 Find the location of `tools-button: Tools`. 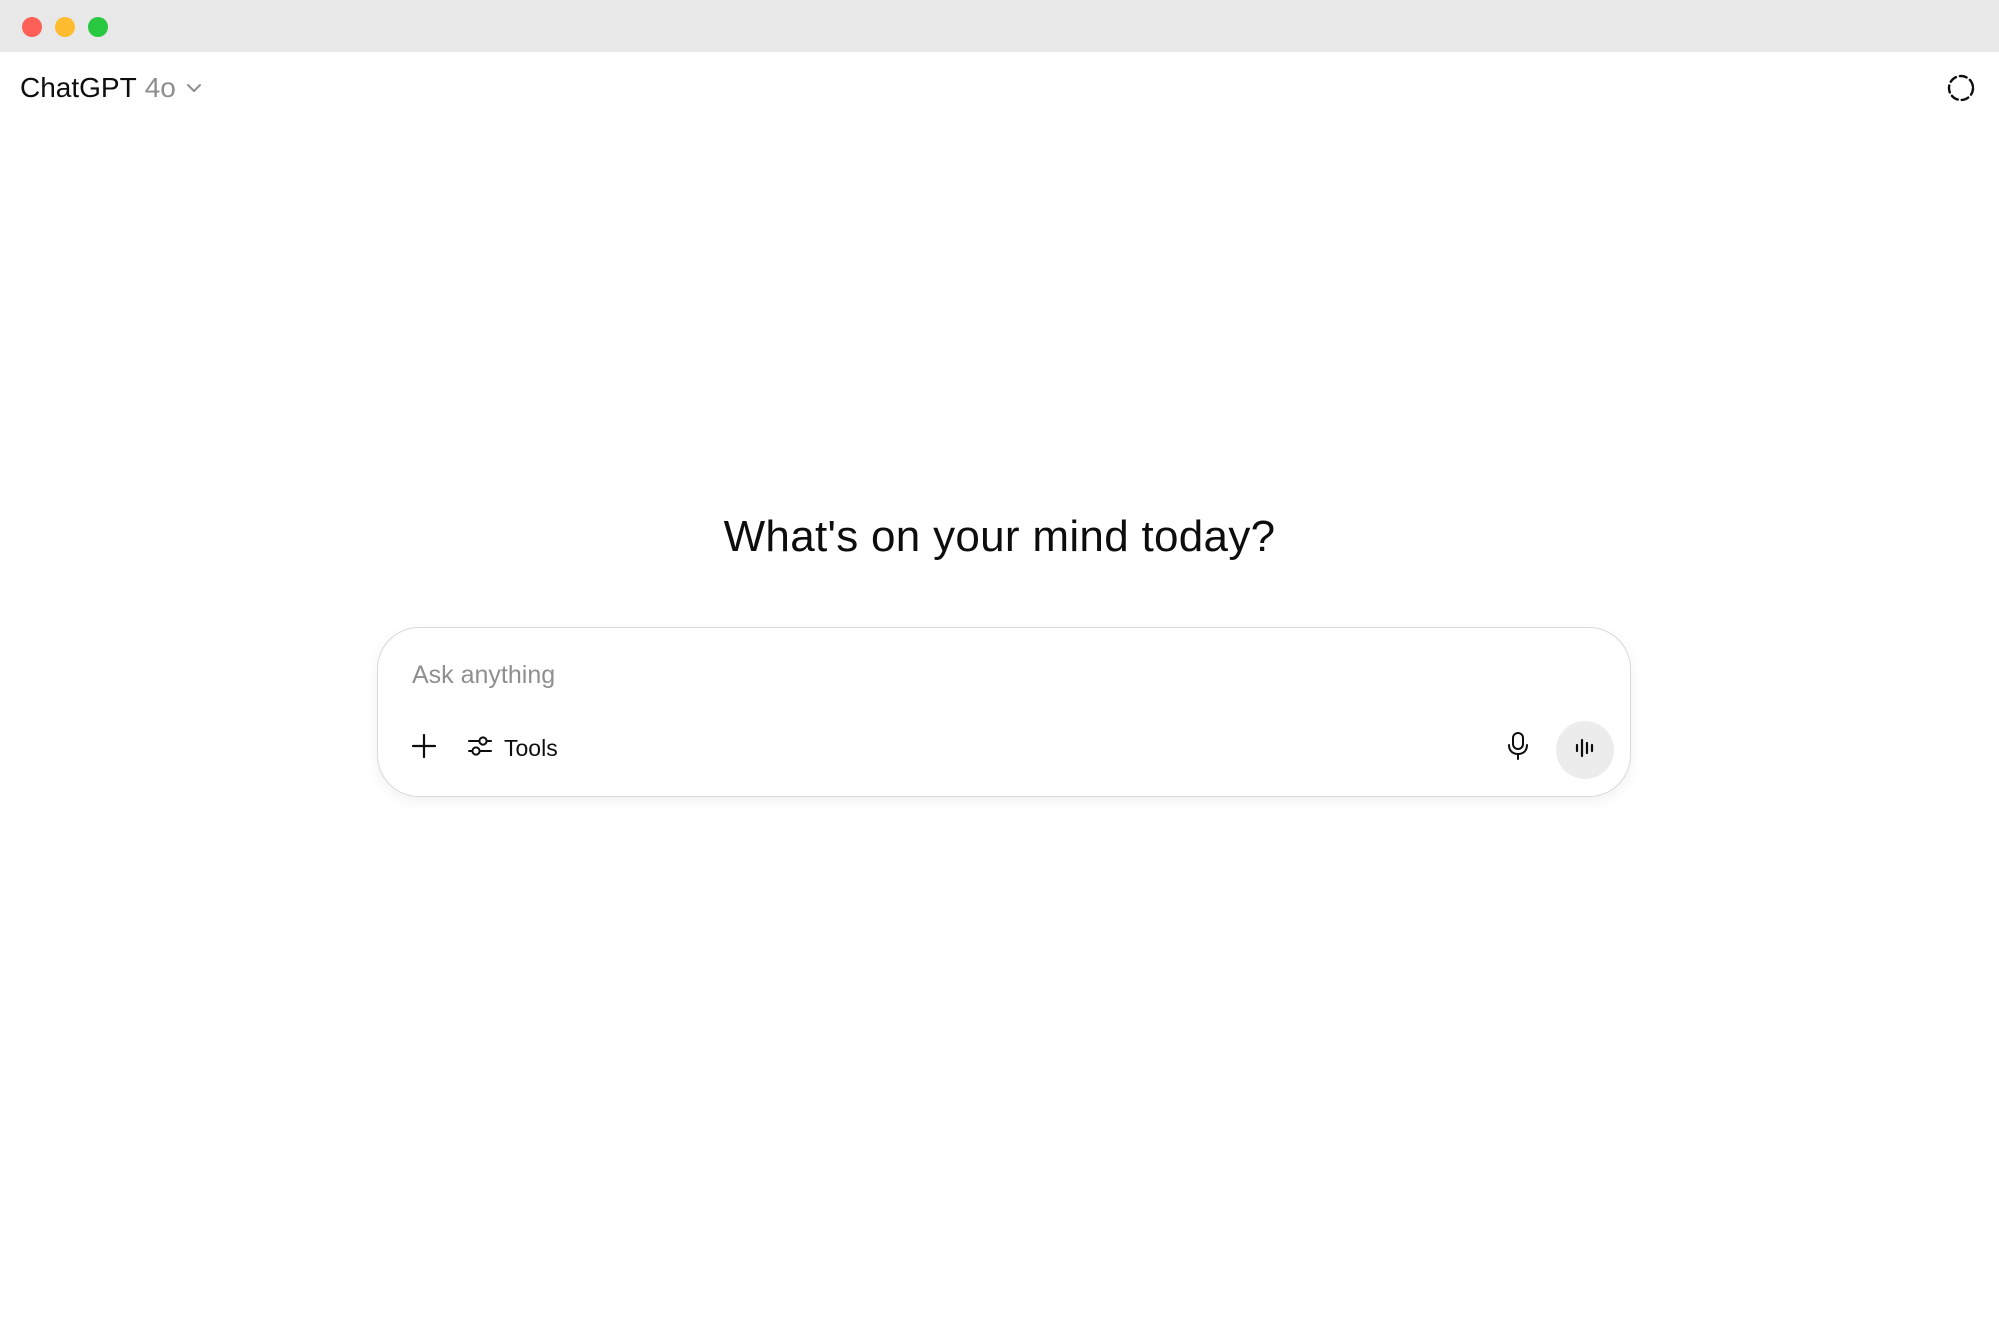

tools-button: Tools is located at coordinates (512, 748).